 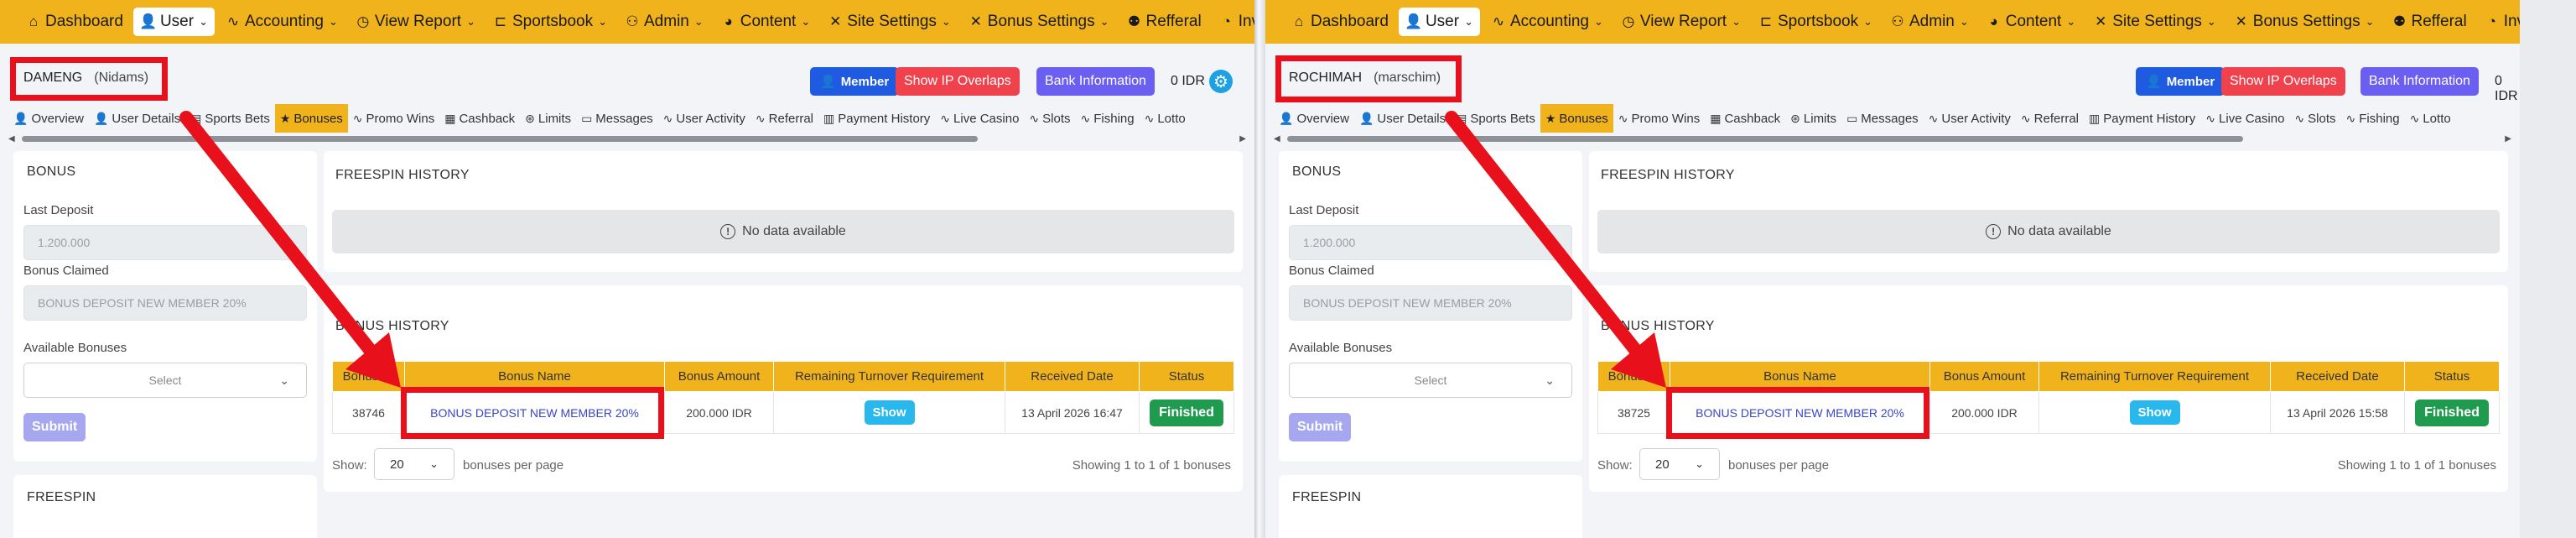 What do you see at coordinates (865, 81) in the screenshot?
I see `member-label: Member` at bounding box center [865, 81].